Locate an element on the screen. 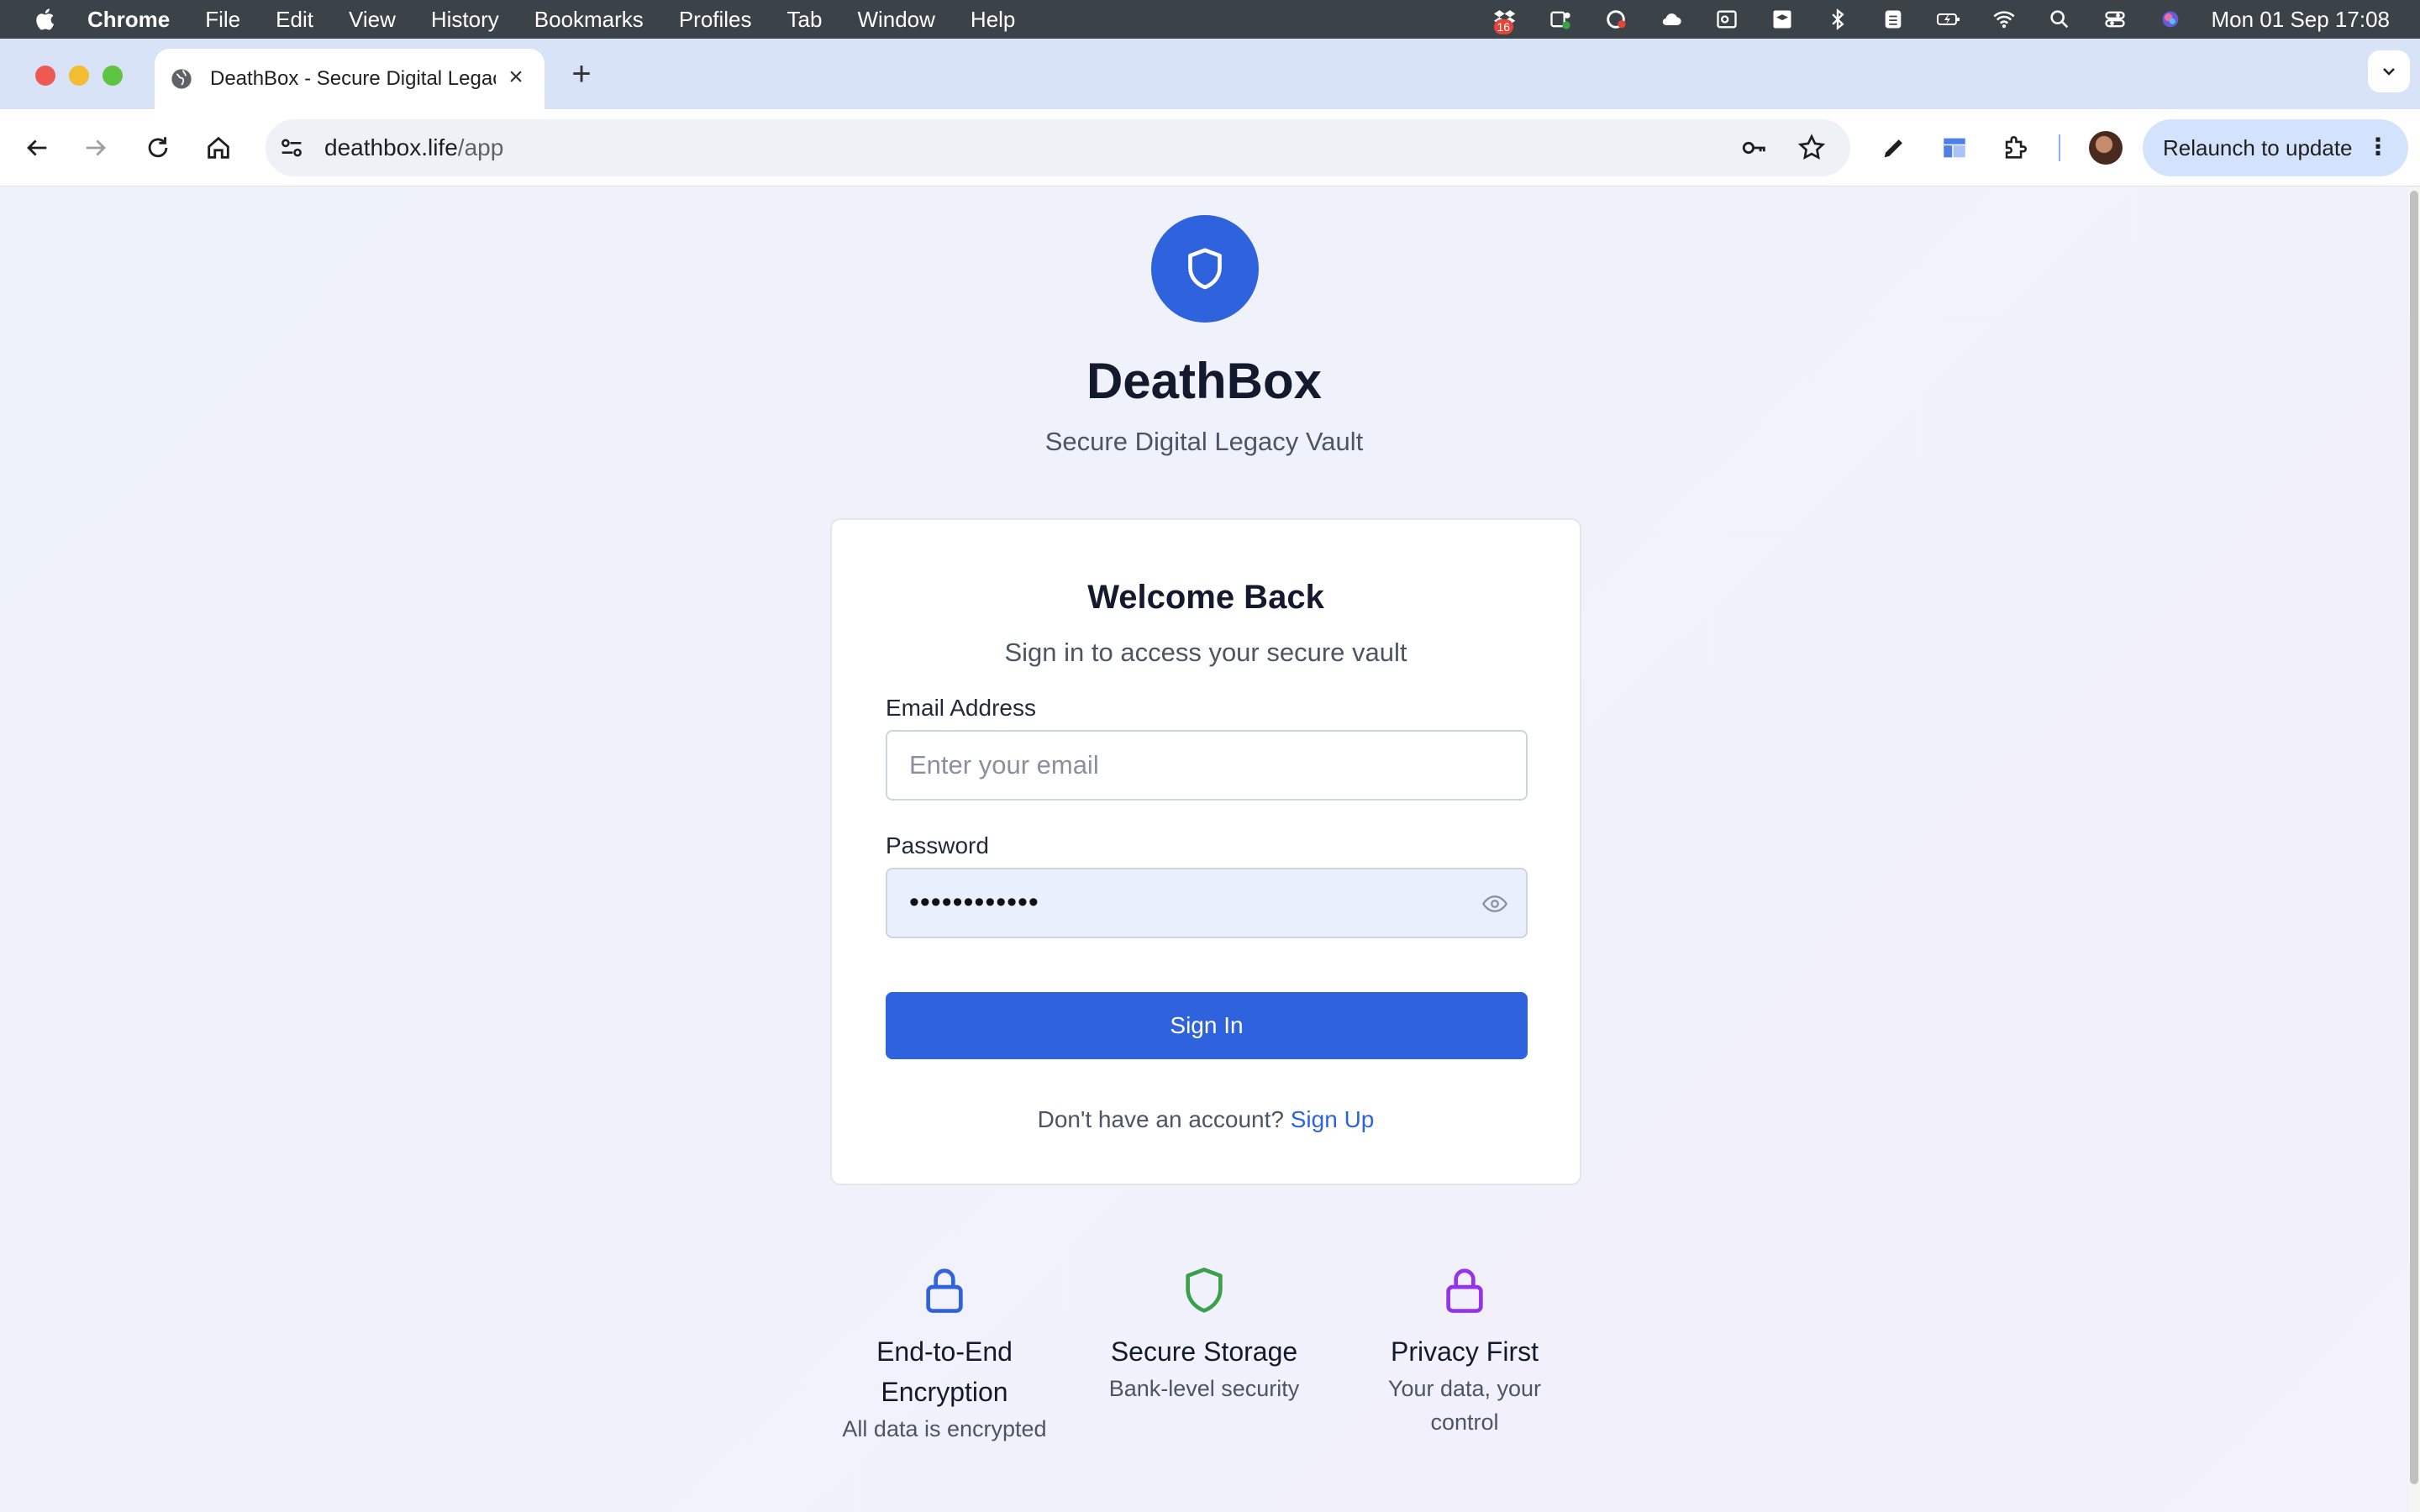 This screenshot has height=1512, width=2420. url-domain: deathbox.life is located at coordinates (391, 147).